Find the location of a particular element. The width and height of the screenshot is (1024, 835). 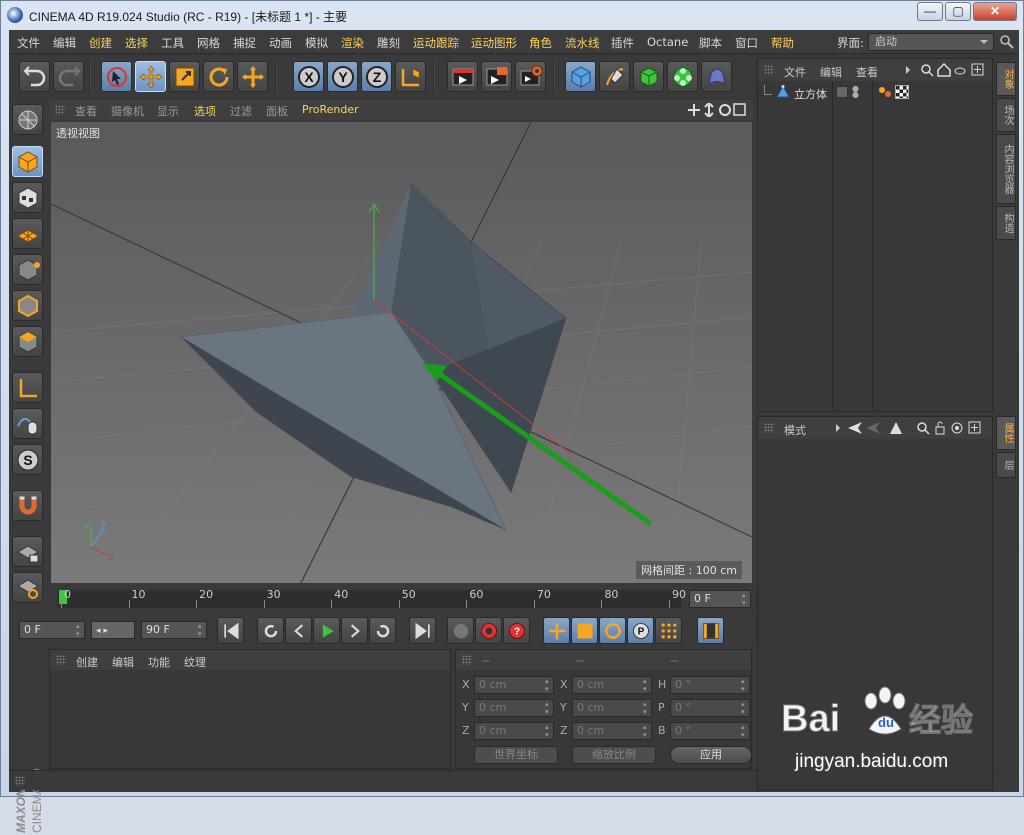

redo-icon is located at coordinates (68, 76).